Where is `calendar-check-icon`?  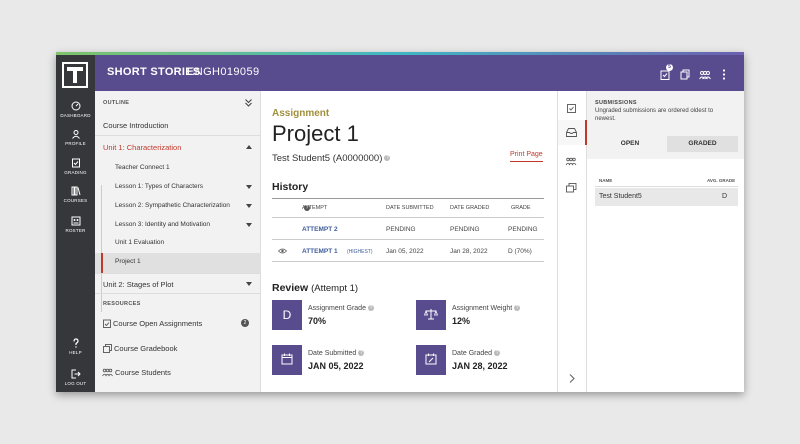 calendar-check-icon is located at coordinates (431, 359).